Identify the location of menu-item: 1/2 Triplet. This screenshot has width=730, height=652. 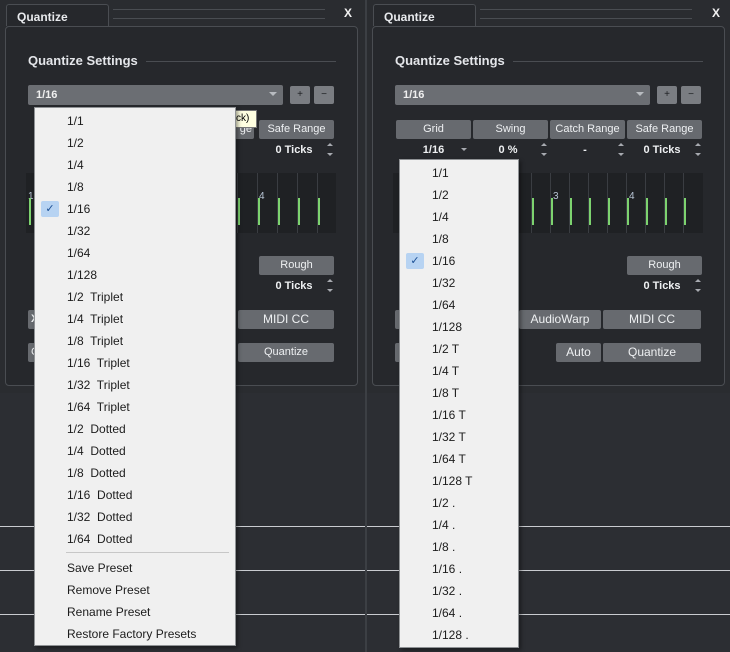
(135, 297).